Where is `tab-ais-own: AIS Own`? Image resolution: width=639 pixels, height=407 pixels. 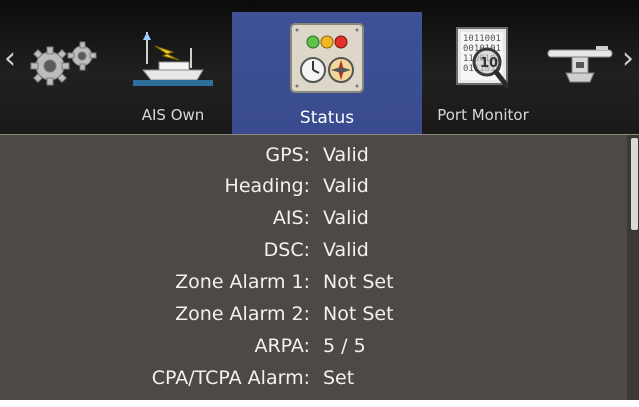 tab-ais-own: AIS Own is located at coordinates (173, 73).